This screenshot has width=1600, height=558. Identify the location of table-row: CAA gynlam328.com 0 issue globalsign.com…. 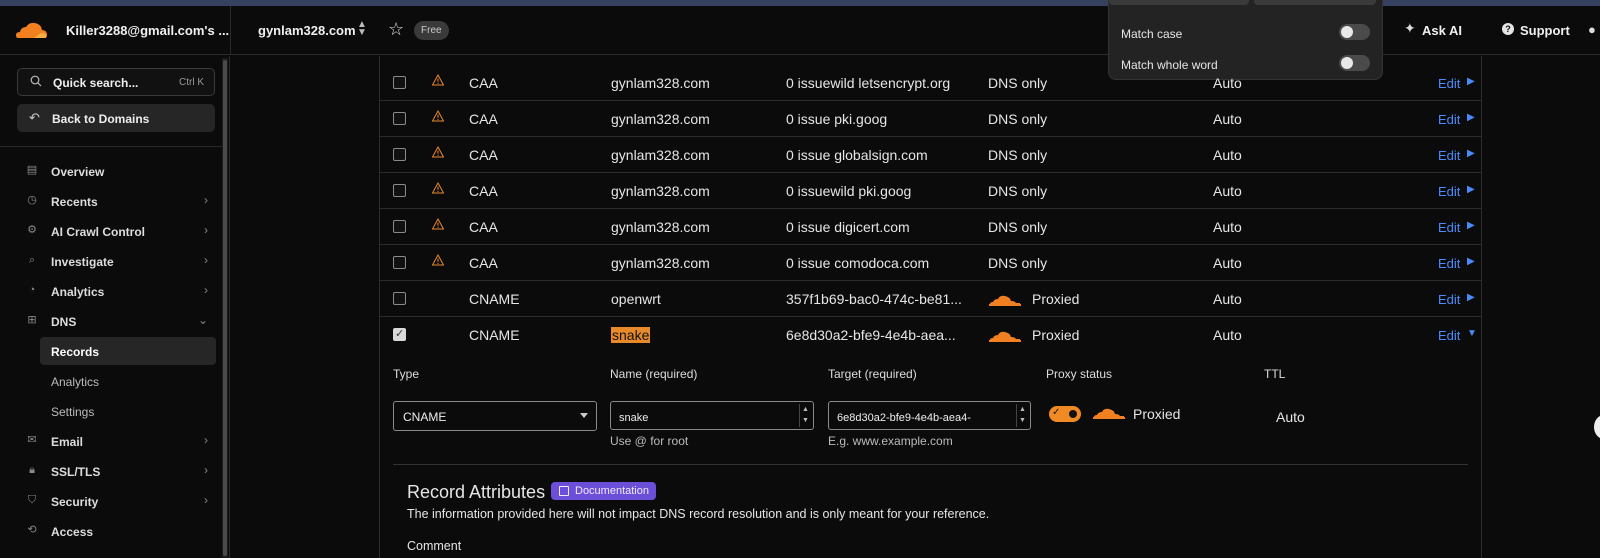
(930, 155).